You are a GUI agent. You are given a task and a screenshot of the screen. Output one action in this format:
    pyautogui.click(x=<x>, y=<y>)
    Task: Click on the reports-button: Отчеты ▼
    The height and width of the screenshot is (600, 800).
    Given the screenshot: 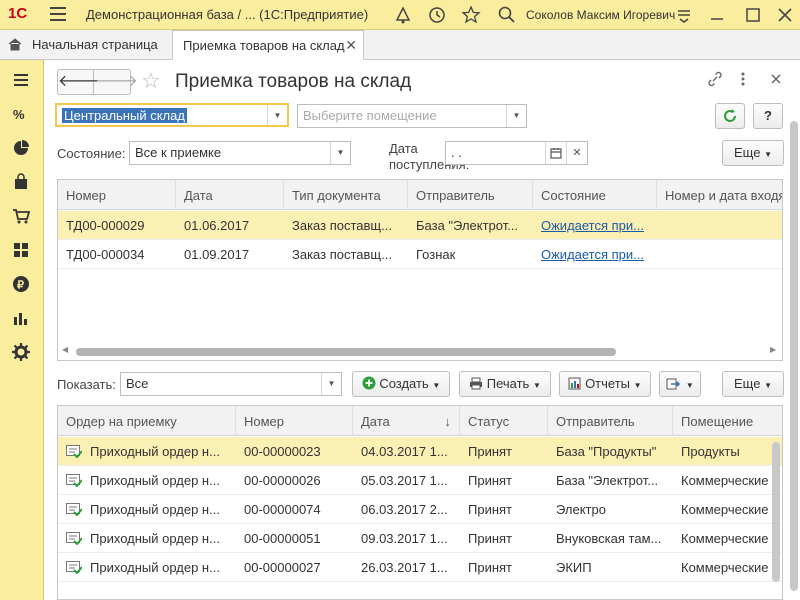 What is the action you would take?
    pyautogui.click(x=605, y=384)
    